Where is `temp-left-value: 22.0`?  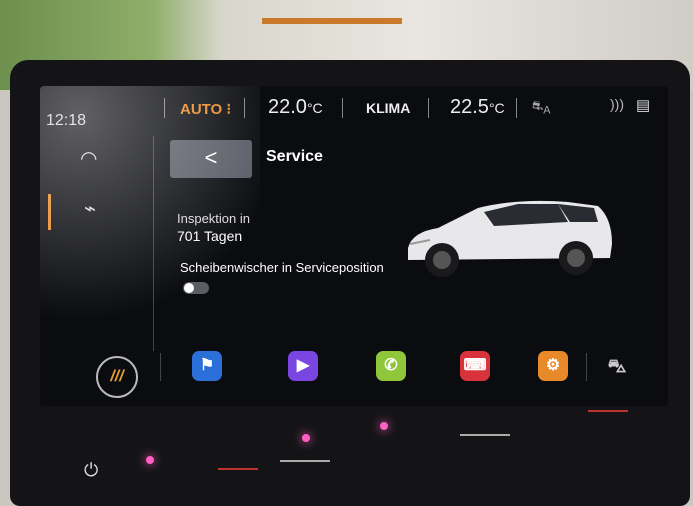 temp-left-value: 22.0 is located at coordinates (287, 107).